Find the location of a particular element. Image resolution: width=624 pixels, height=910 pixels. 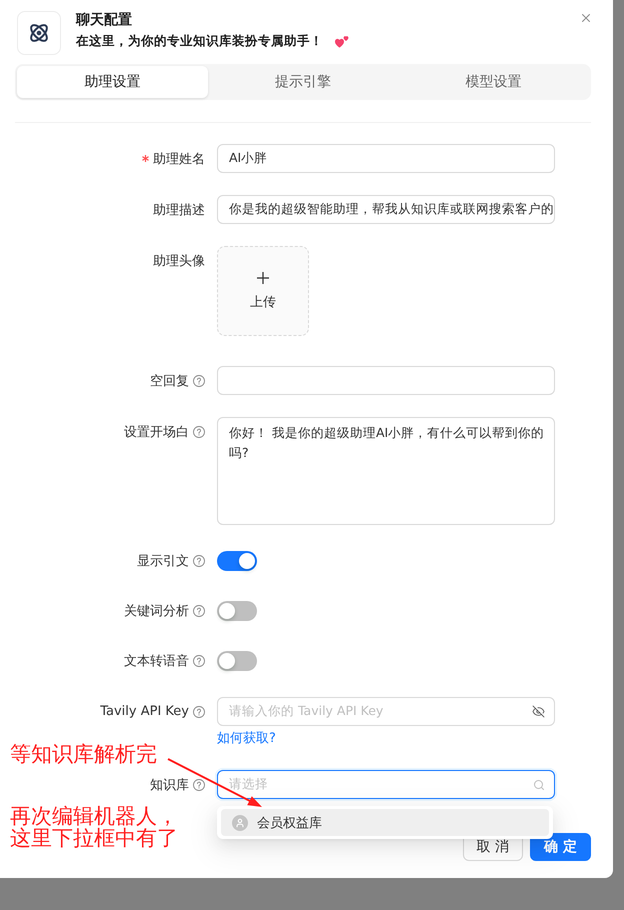

field-label: Tavily API Key is located at coordinates (144, 711).